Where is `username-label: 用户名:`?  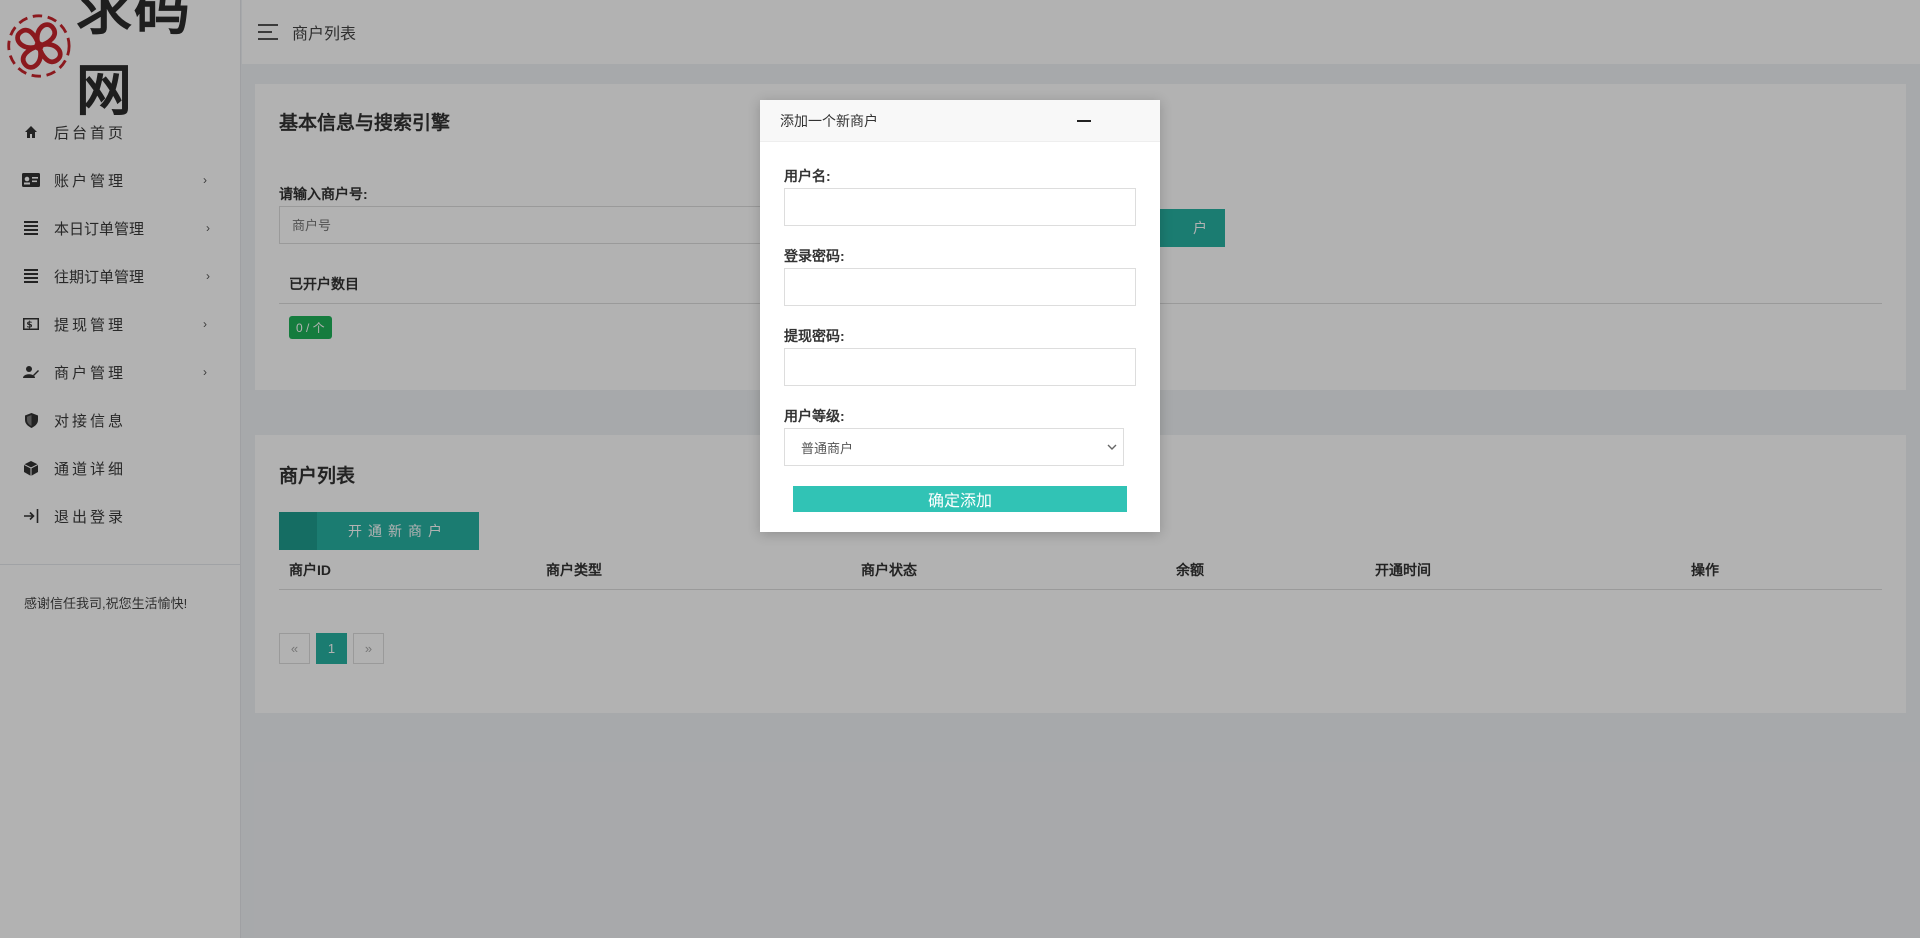 username-label: 用户名: is located at coordinates (807, 176).